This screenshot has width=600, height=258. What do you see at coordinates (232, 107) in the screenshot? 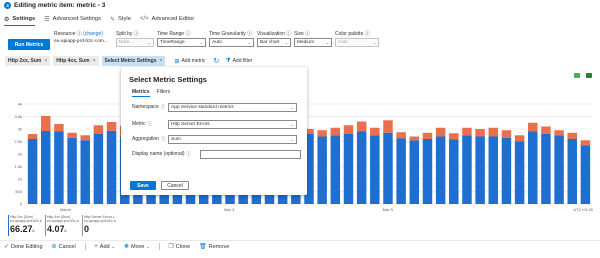
I see `namespace-select: App Service standard metrics ⌄` at bounding box center [232, 107].